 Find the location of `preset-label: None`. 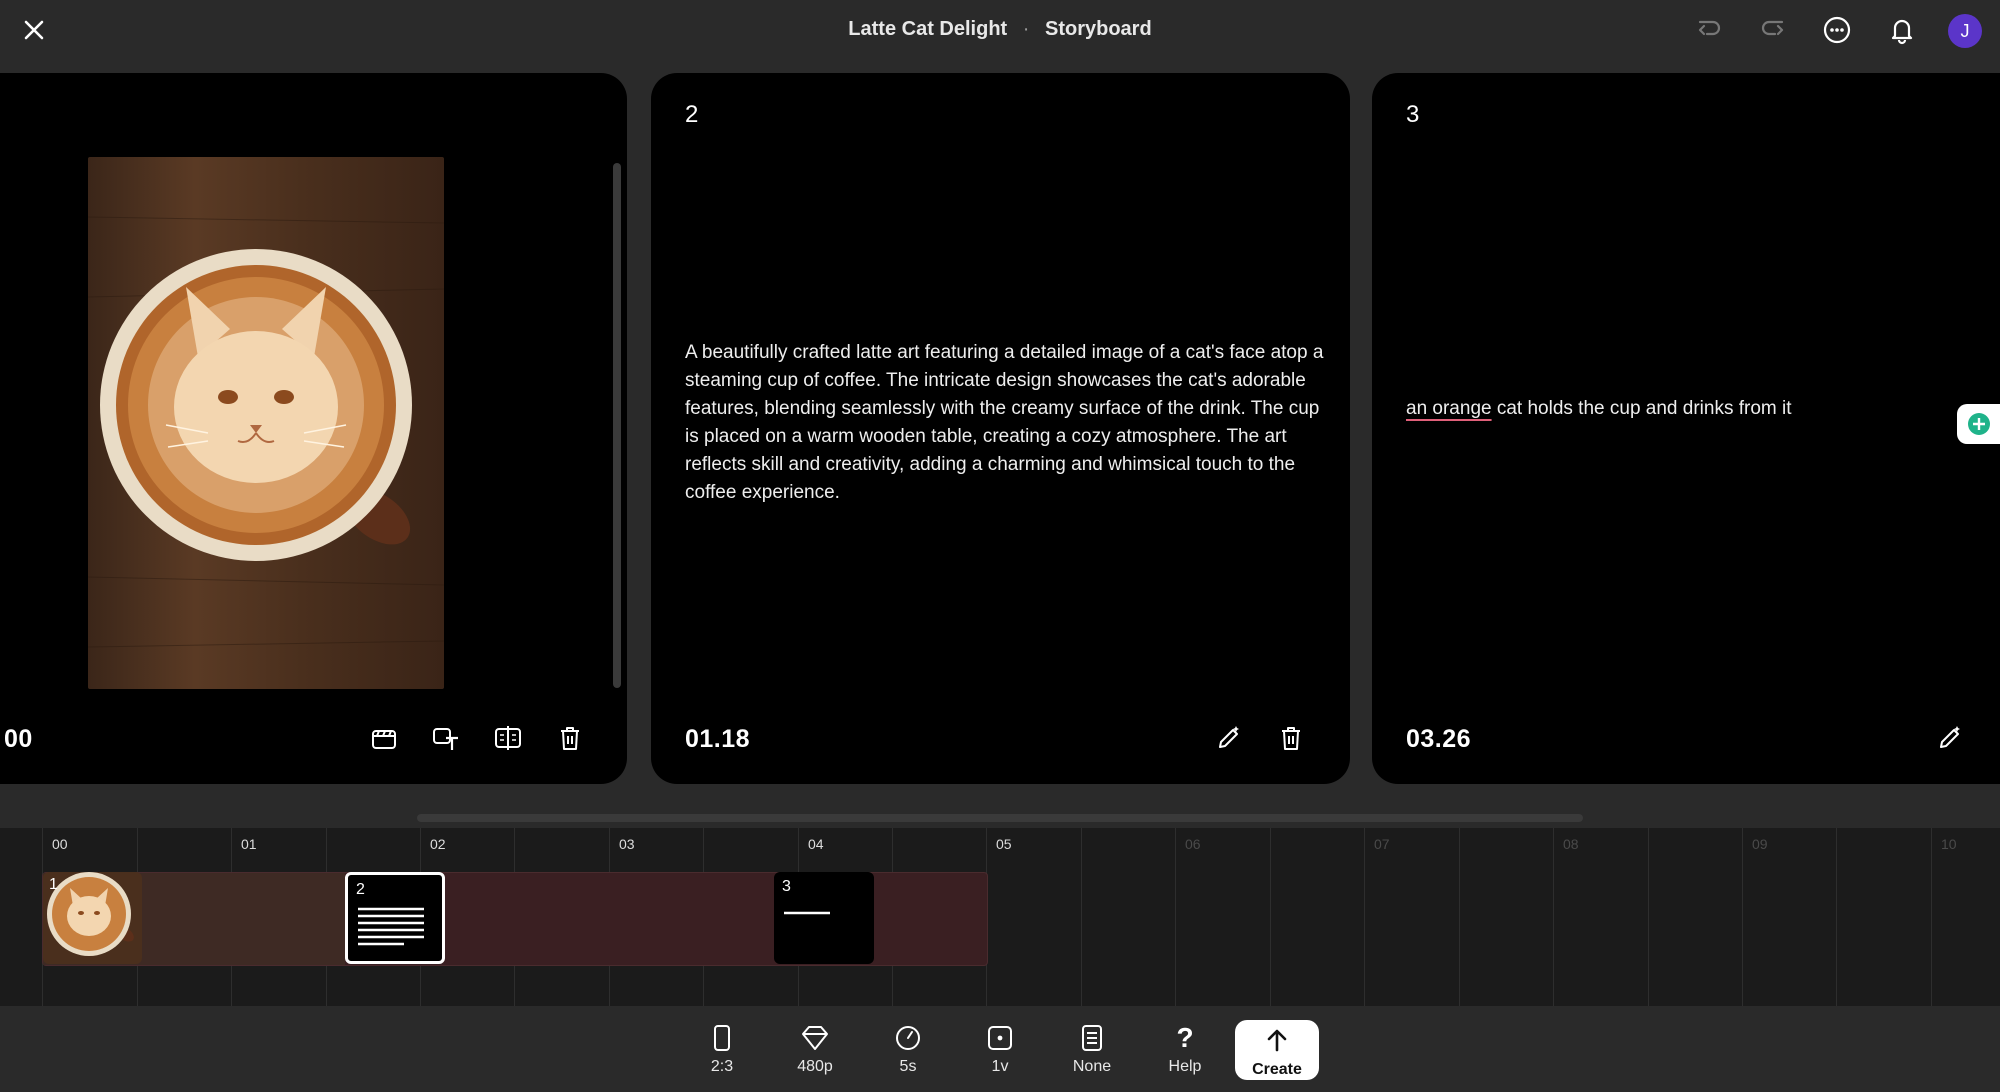

preset-label: None is located at coordinates (1092, 1066).